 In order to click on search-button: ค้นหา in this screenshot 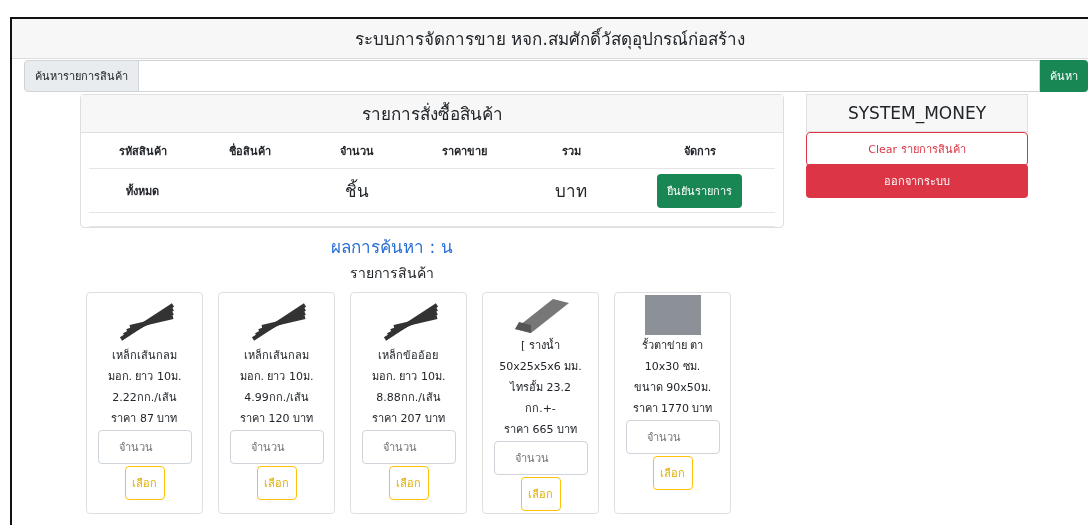, I will do `click(1064, 76)`.